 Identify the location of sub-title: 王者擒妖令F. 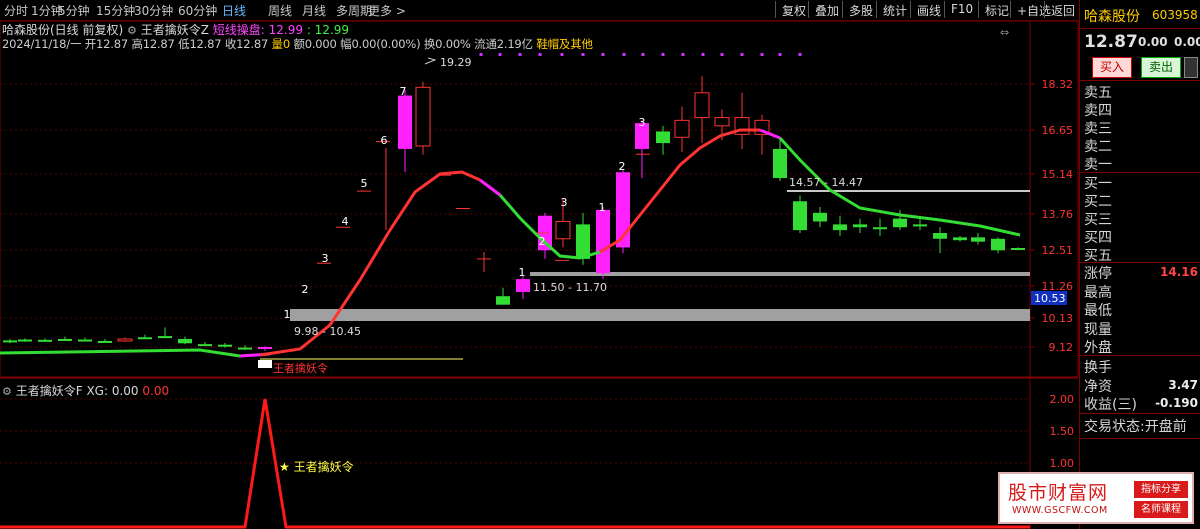
(49, 391).